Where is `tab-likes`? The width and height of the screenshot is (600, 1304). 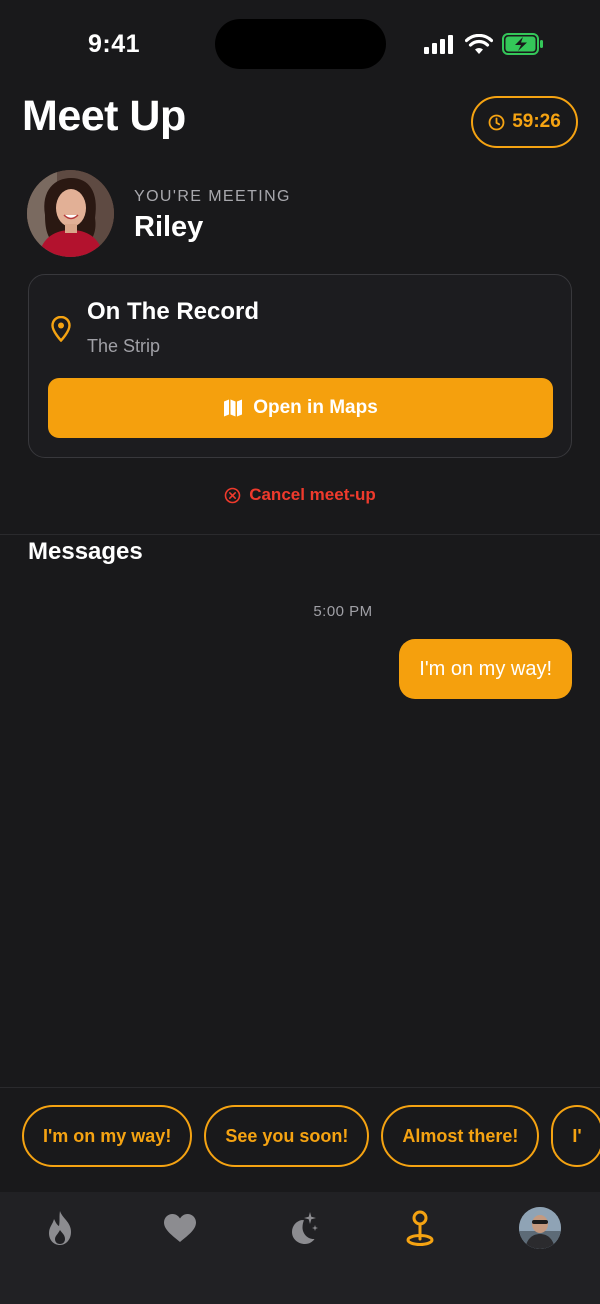 tab-likes is located at coordinates (180, 1228).